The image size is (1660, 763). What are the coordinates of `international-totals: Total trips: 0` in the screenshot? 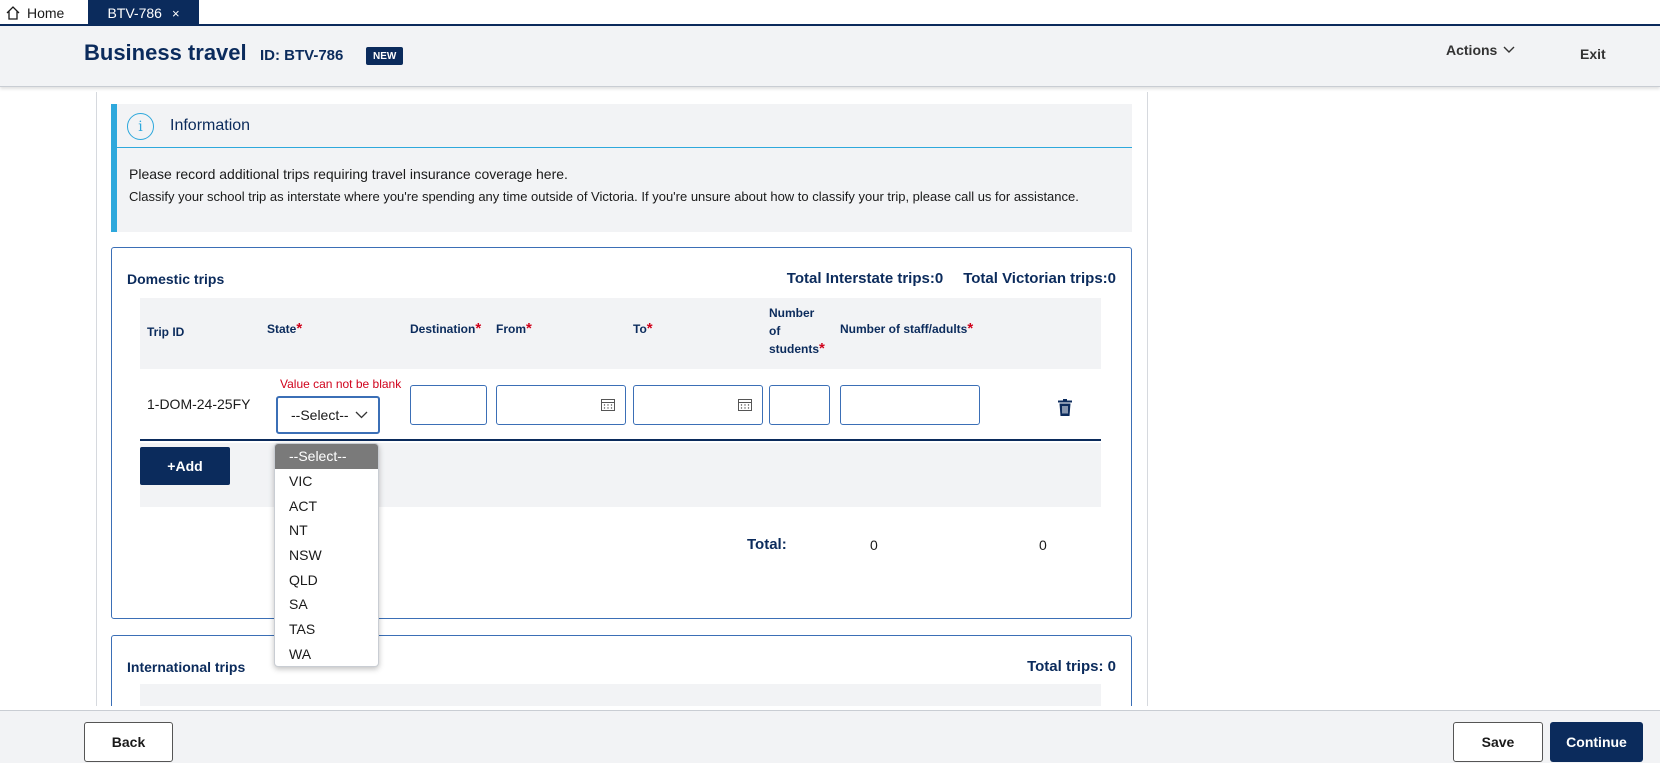 It's located at (1071, 666).